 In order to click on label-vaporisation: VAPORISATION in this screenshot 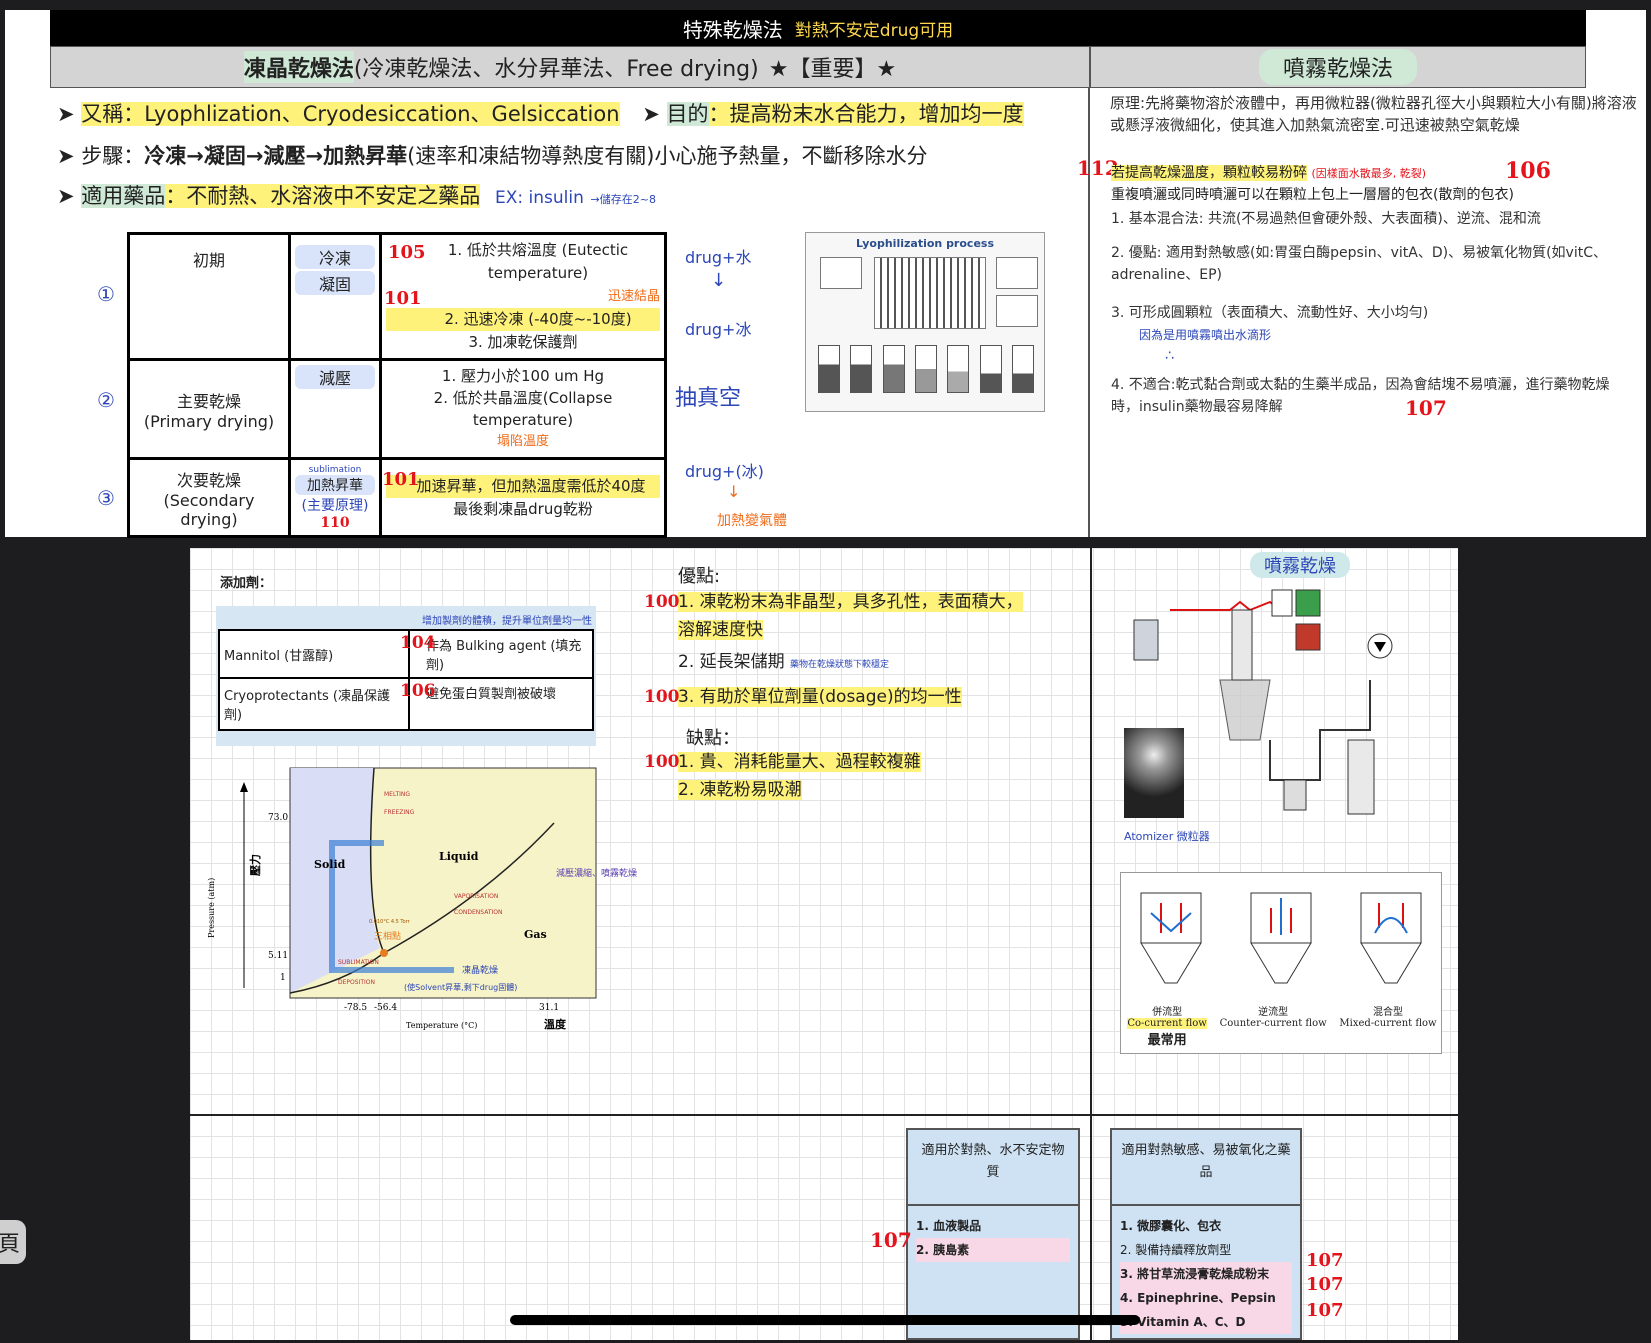, I will do `click(476, 896)`.